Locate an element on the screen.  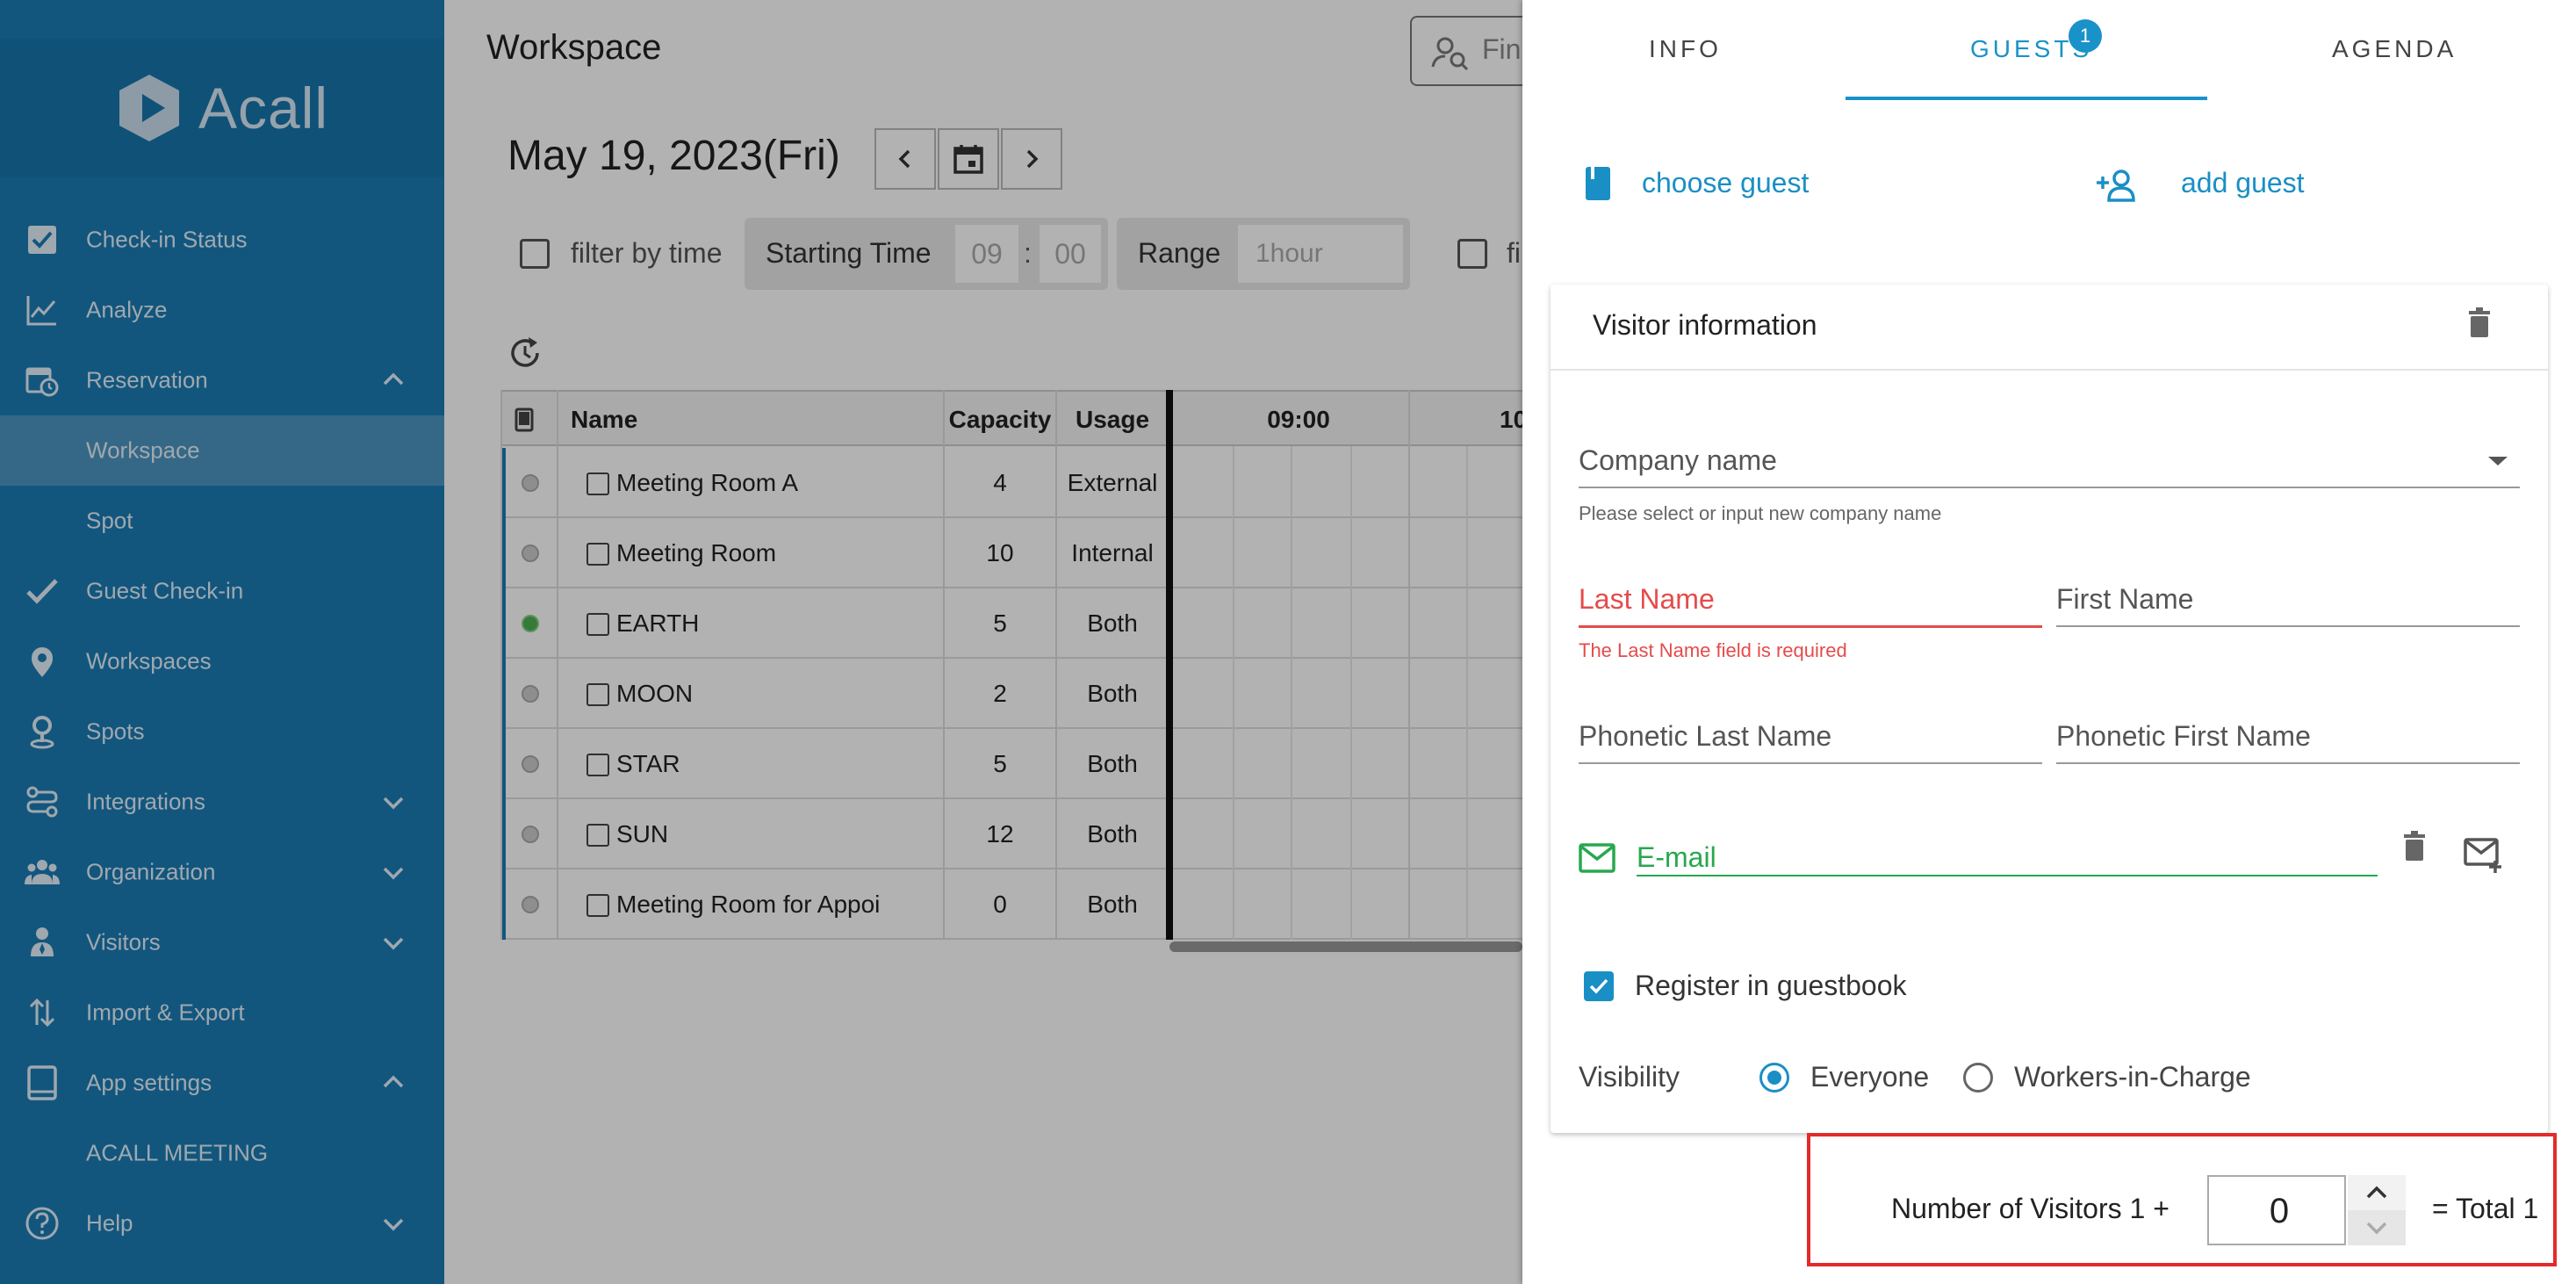
phonetic-last-name-label: Phonetic Last Name is located at coordinates (1705, 736).